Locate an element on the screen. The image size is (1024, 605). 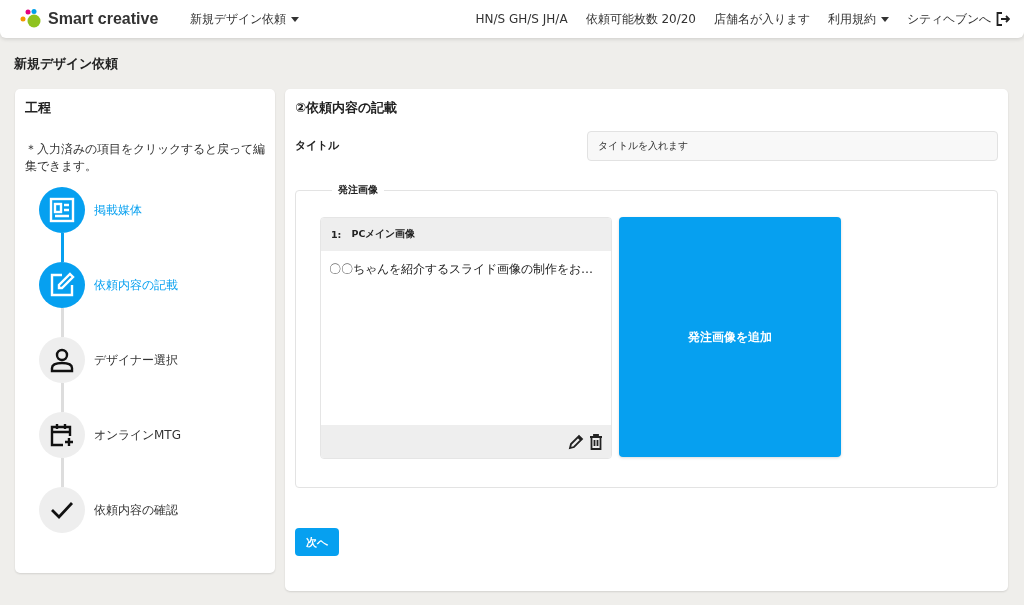
panel-title: 工程 is located at coordinates (38, 108).